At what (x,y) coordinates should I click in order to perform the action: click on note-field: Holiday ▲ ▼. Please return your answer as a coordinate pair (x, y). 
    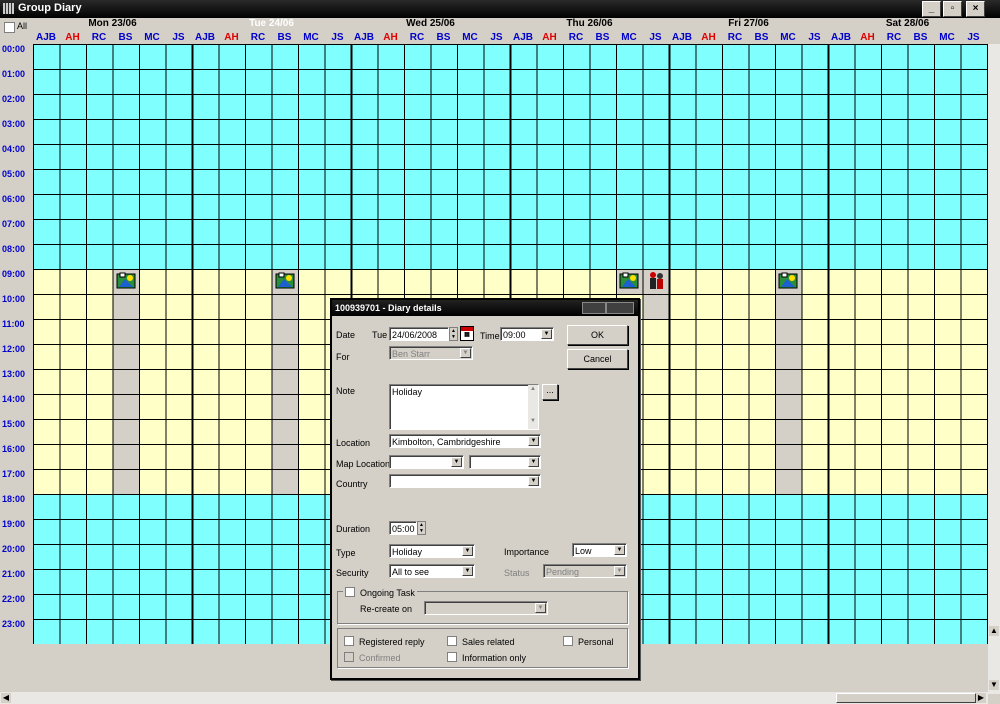
    Looking at the image, I should click on (464, 407).